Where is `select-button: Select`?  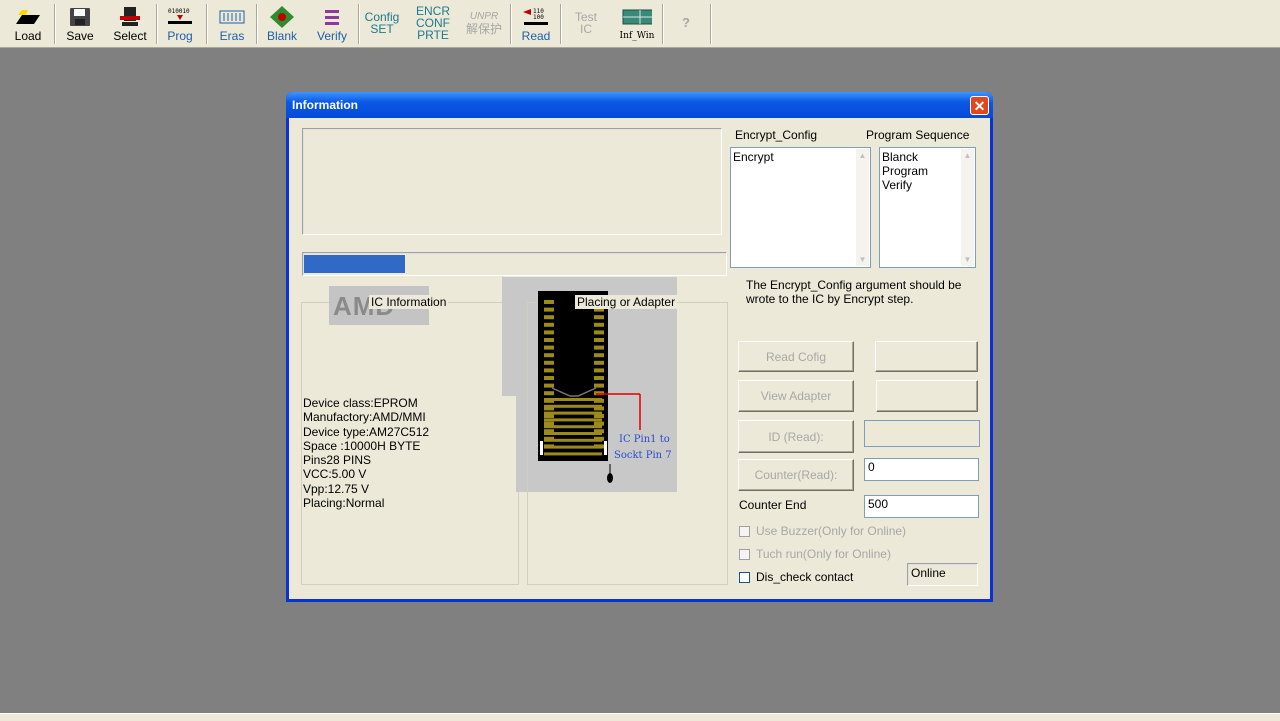
select-button: Select is located at coordinates (130, 23).